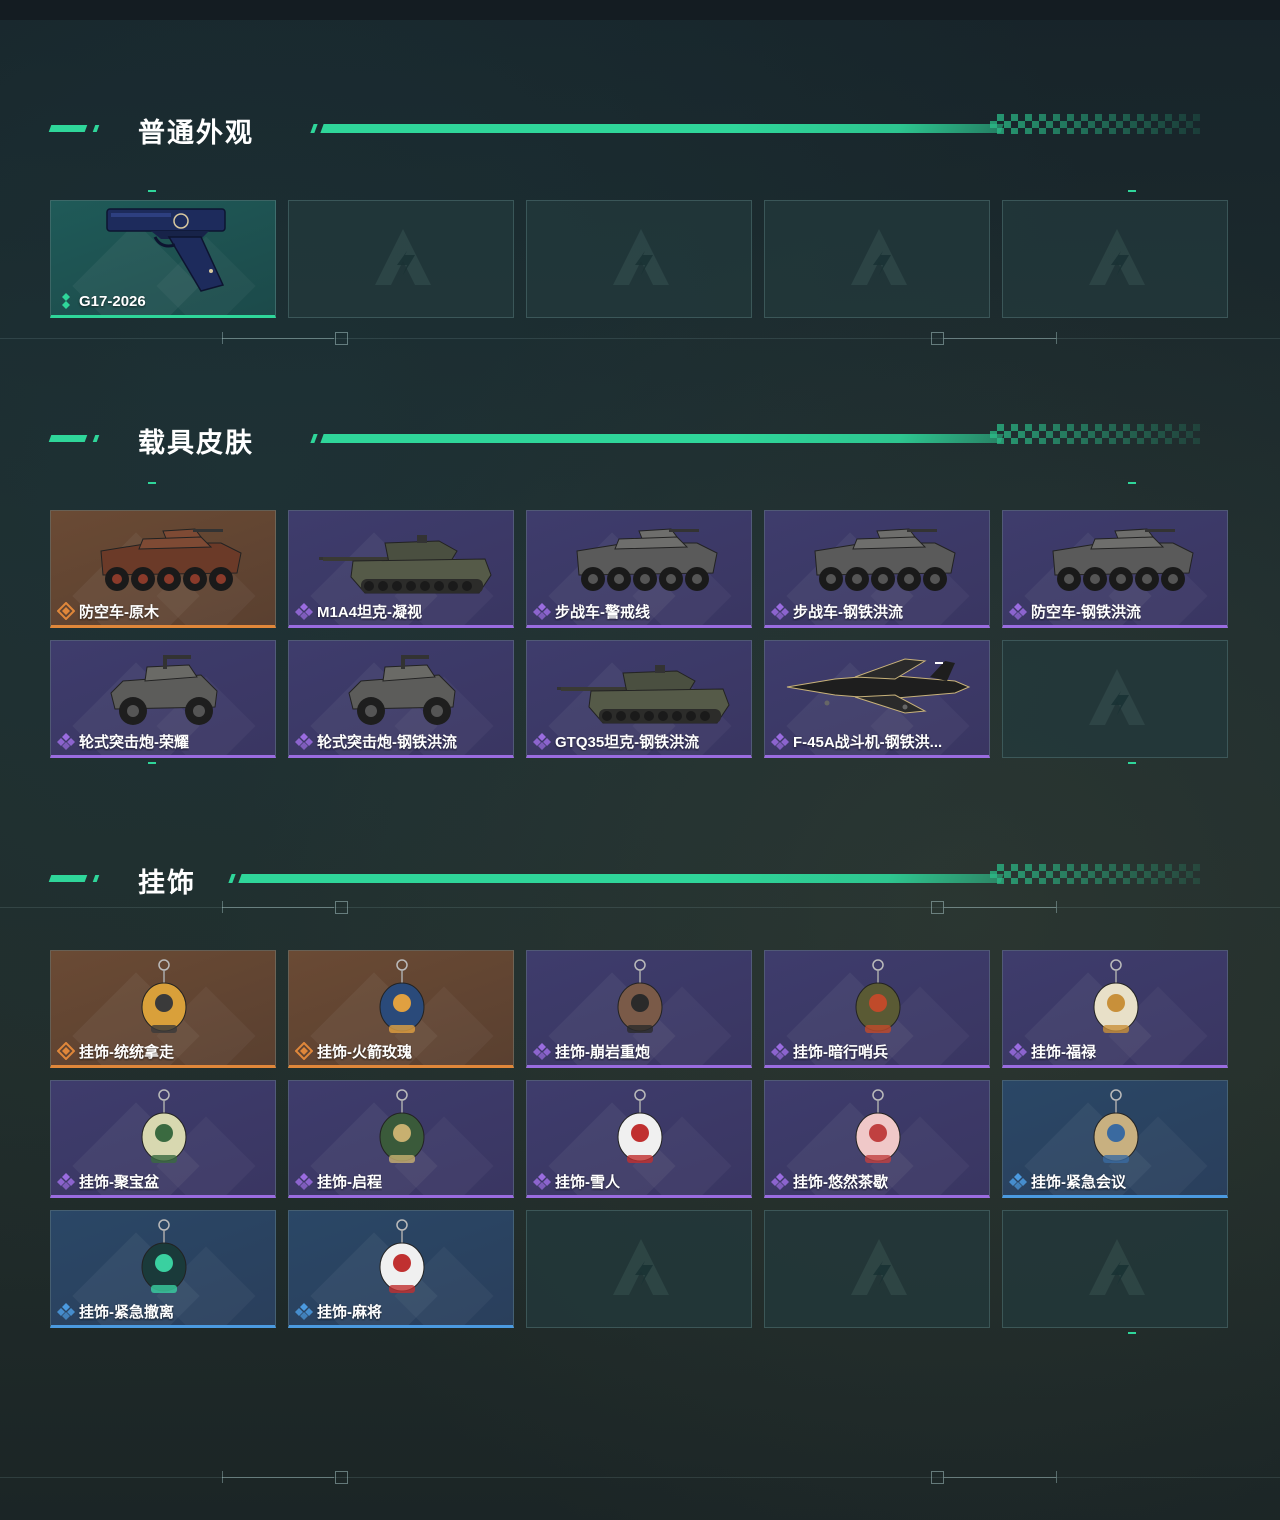  What do you see at coordinates (126, 1052) in the screenshot?
I see `item-name: 挂饰-统统拿走` at bounding box center [126, 1052].